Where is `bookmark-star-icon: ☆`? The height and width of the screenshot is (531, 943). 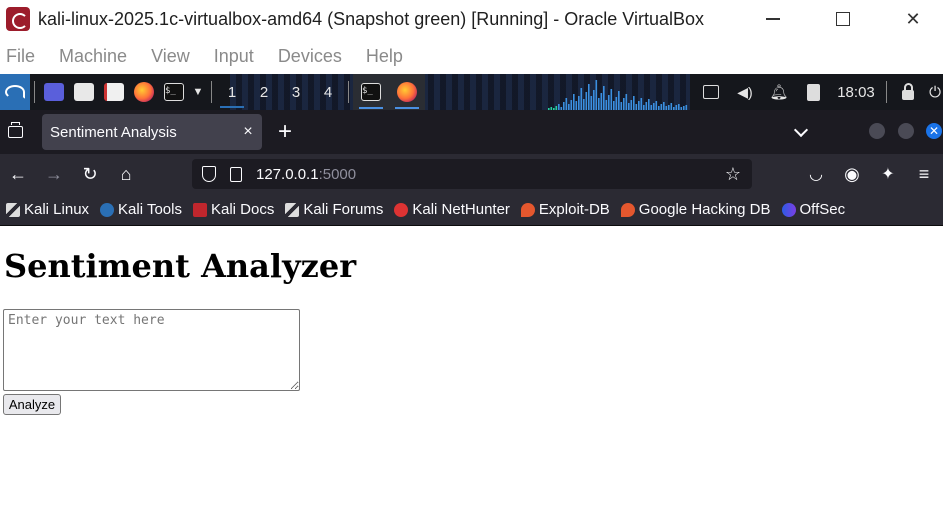 bookmark-star-icon: ☆ is located at coordinates (733, 174).